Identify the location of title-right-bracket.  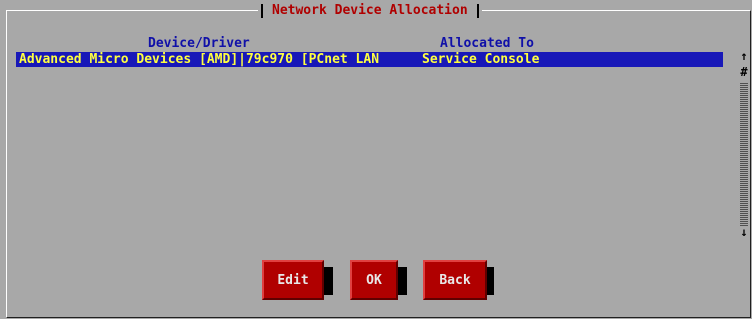
(477, 11).